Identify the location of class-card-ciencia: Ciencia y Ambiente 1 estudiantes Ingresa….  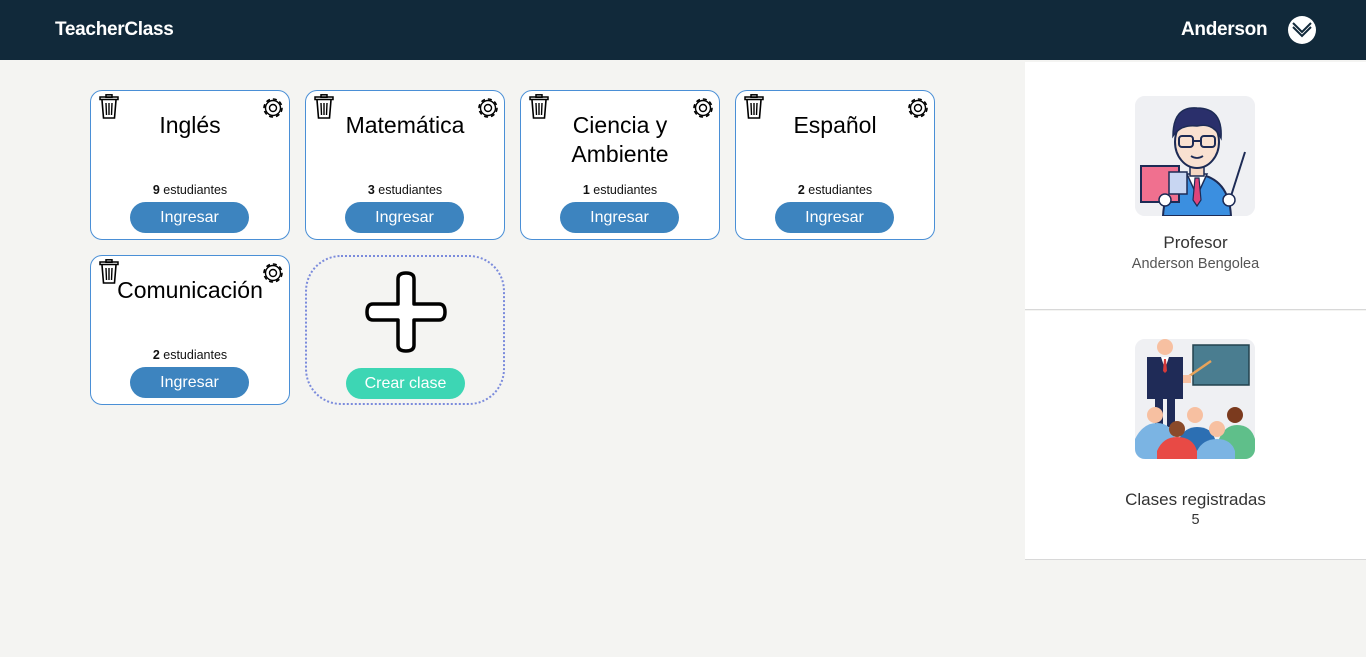
(620, 165).